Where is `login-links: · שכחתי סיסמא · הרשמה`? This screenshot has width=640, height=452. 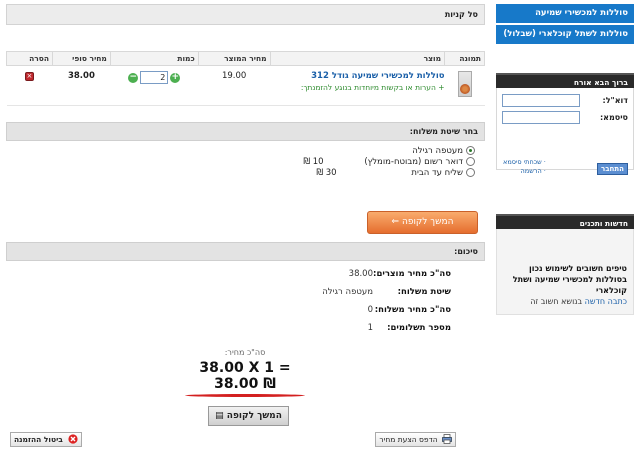
login-links: · שכחתי סיסמא · הרשמה is located at coordinates (524, 167).